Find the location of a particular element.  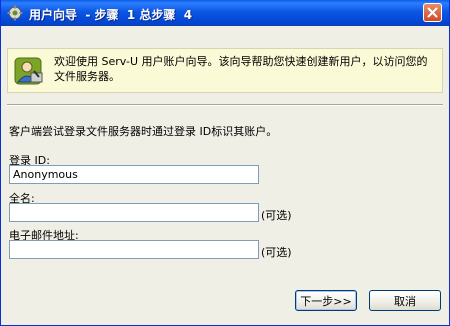

full-name-optional: (可选) is located at coordinates (276, 215).